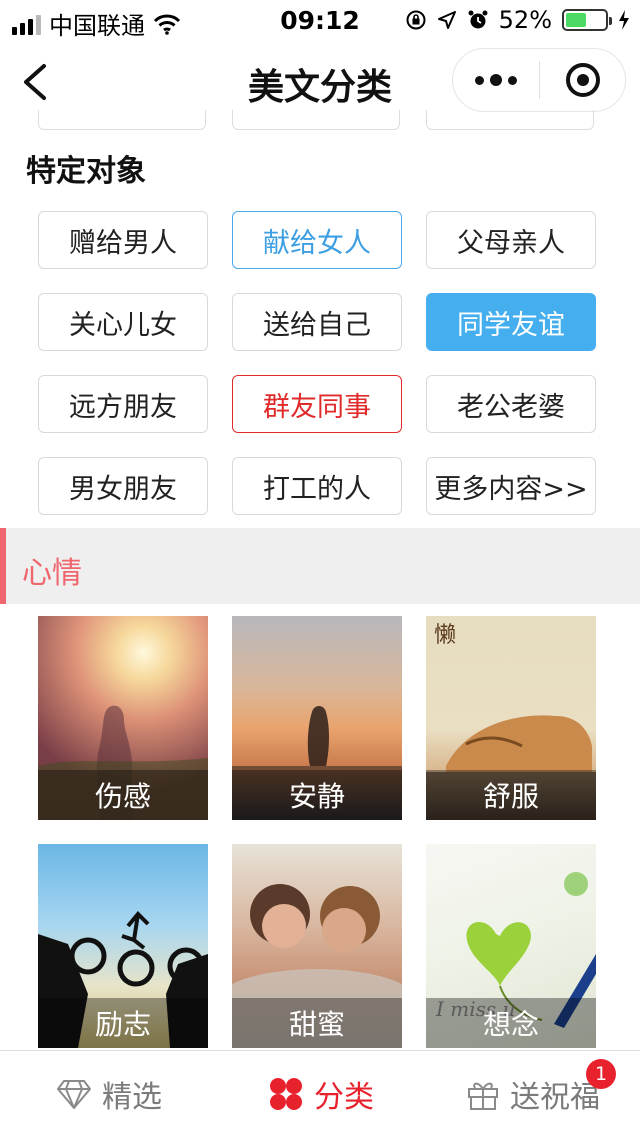  Describe the element at coordinates (511, 795) in the screenshot. I see `mood-card-label: 舒服` at that location.